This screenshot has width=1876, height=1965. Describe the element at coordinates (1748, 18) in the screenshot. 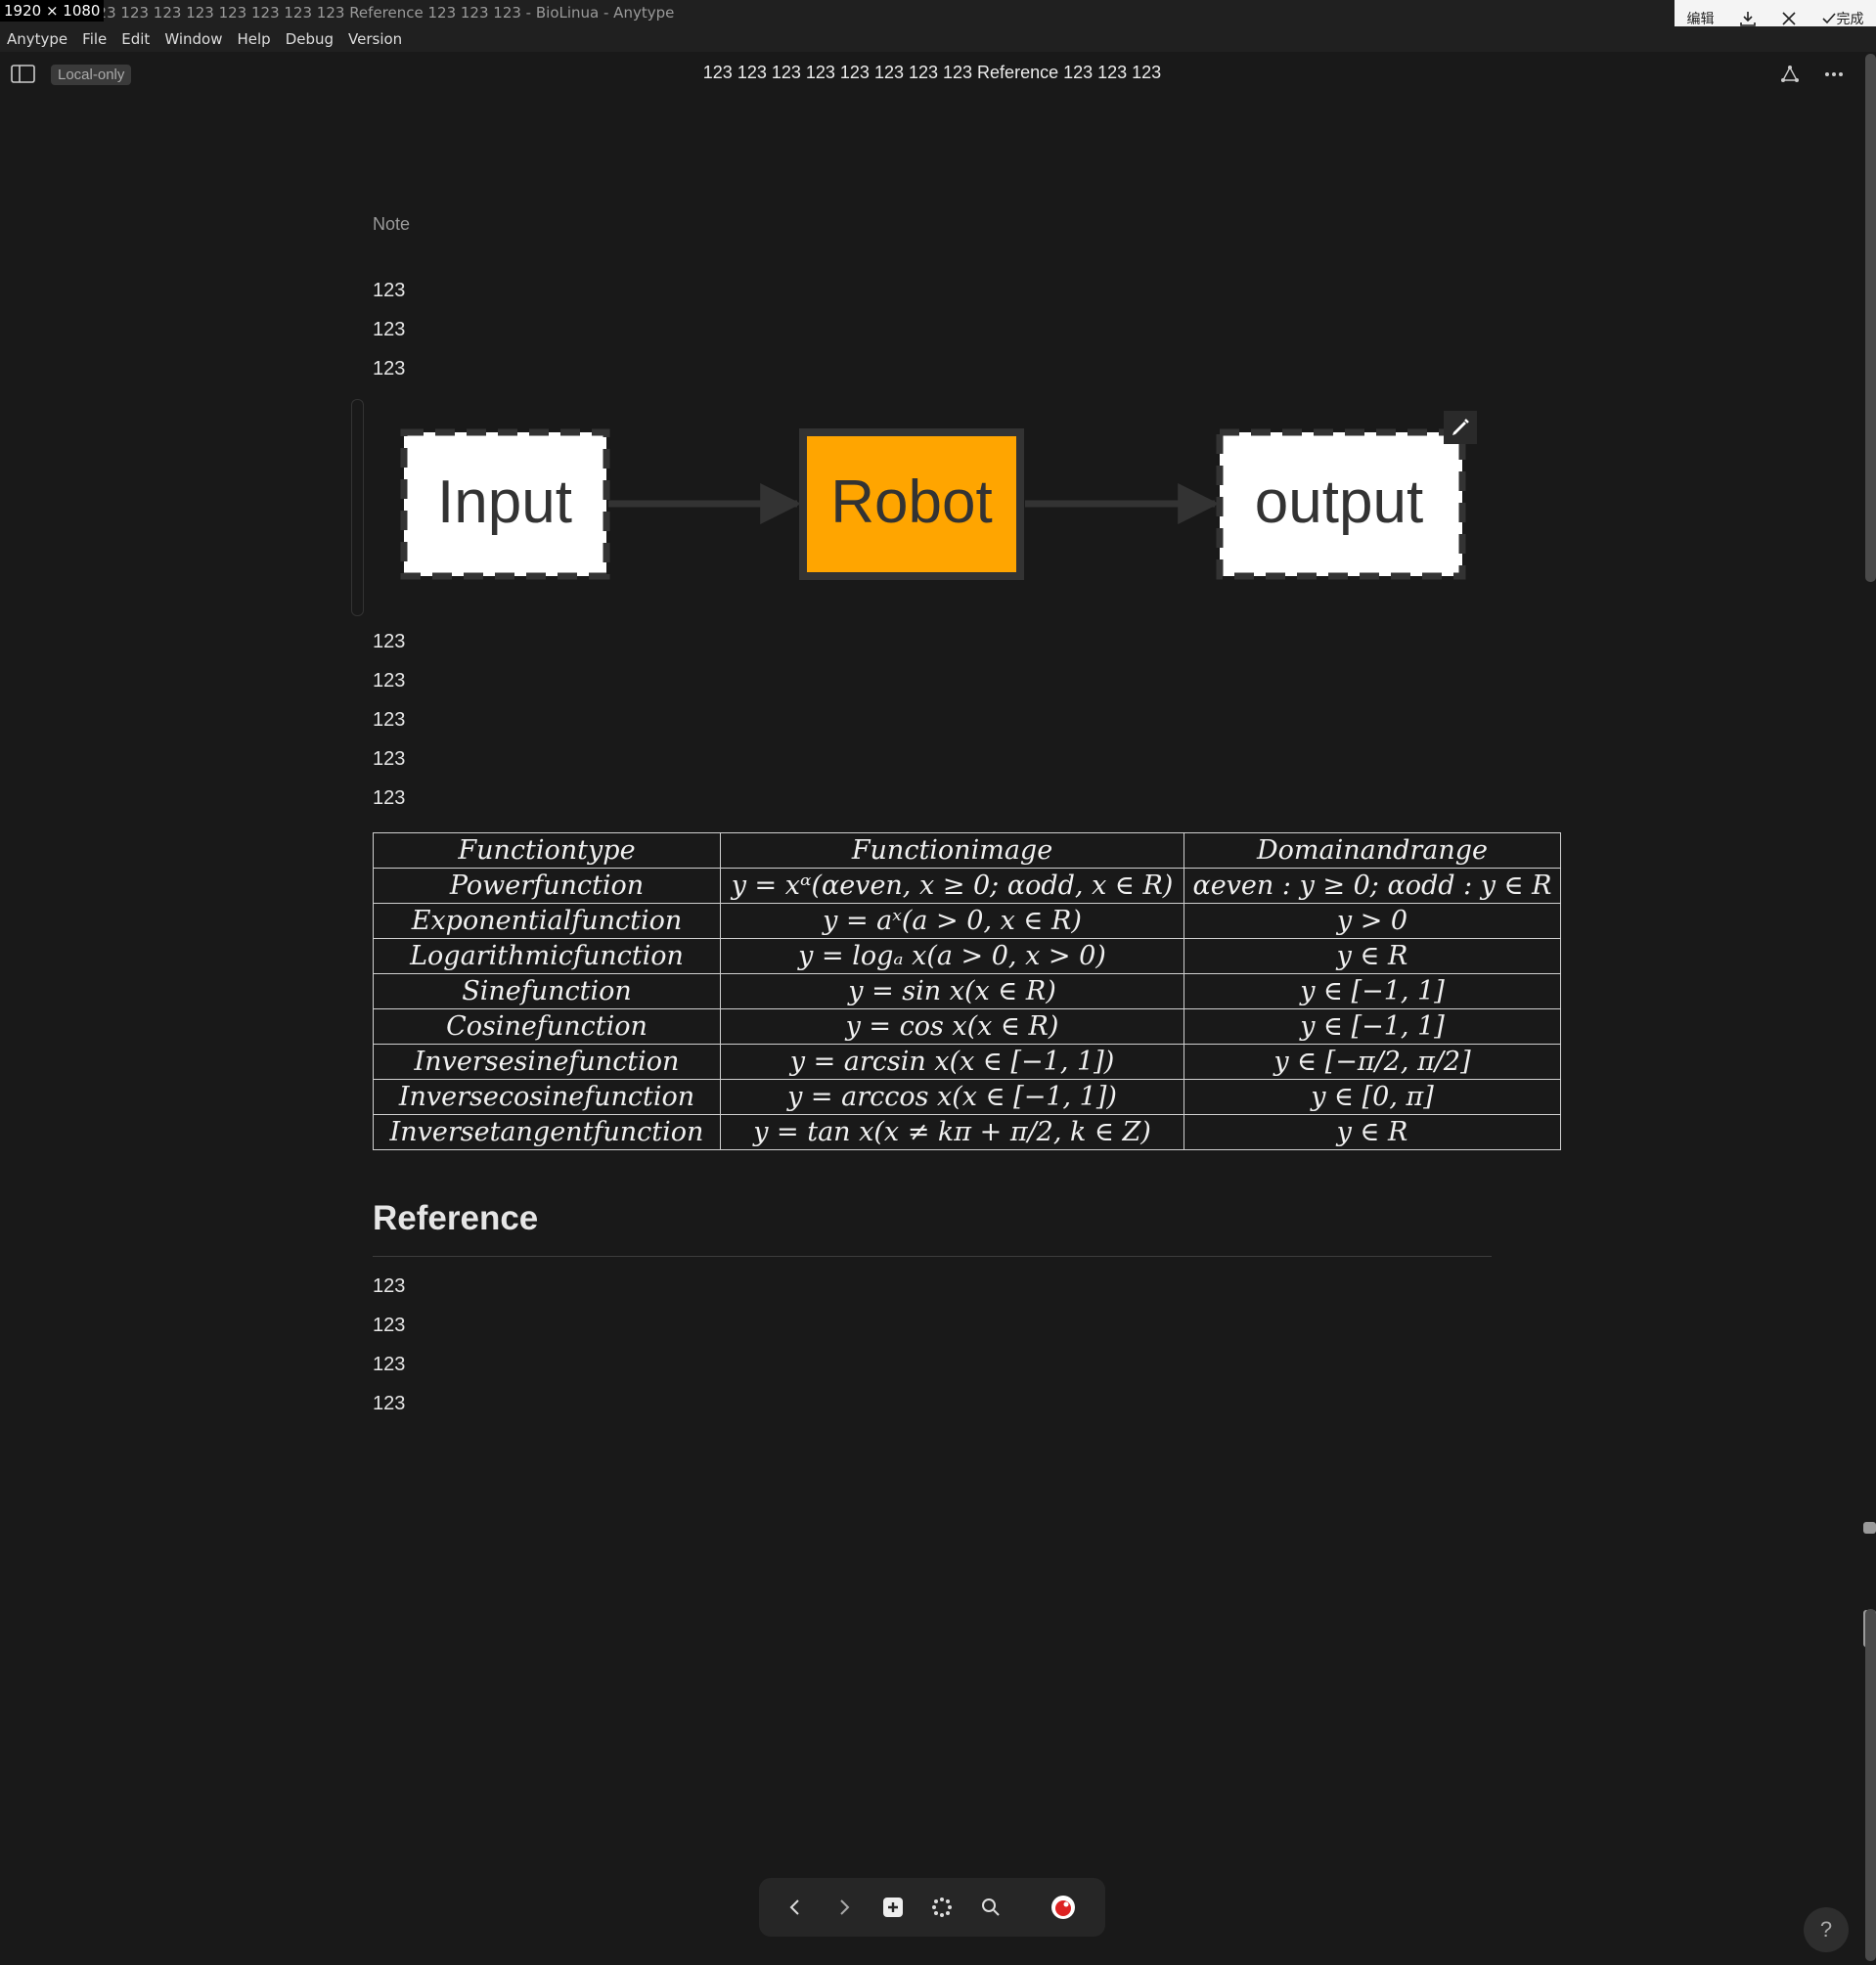

I see `download-icon` at that location.